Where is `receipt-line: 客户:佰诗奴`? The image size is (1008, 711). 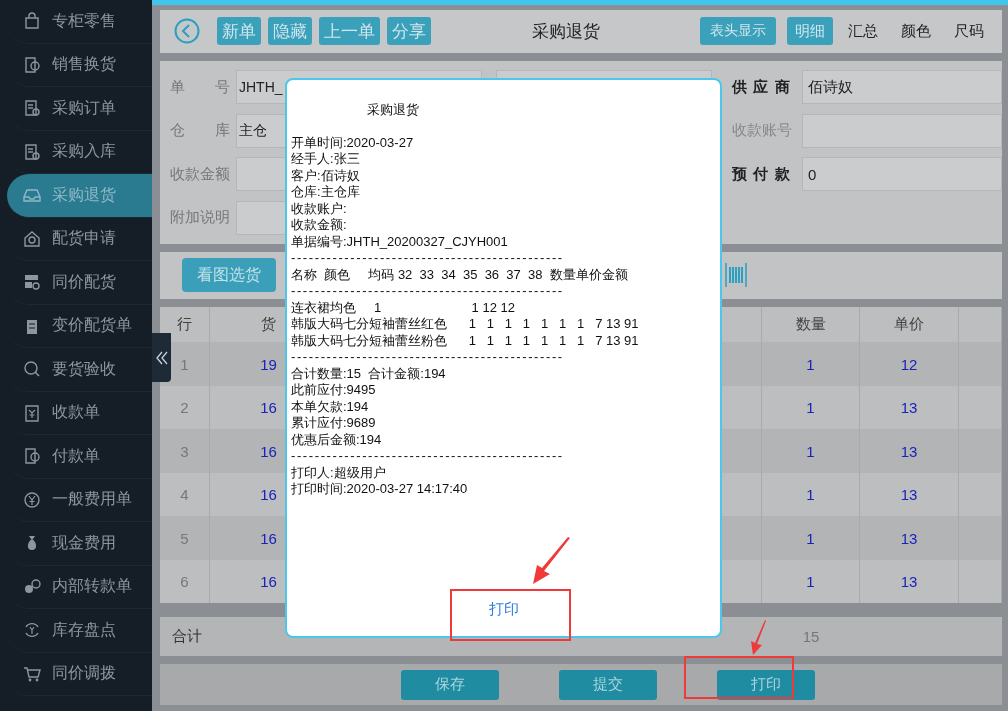 receipt-line: 客户:佰诗奴 is located at coordinates (325, 175).